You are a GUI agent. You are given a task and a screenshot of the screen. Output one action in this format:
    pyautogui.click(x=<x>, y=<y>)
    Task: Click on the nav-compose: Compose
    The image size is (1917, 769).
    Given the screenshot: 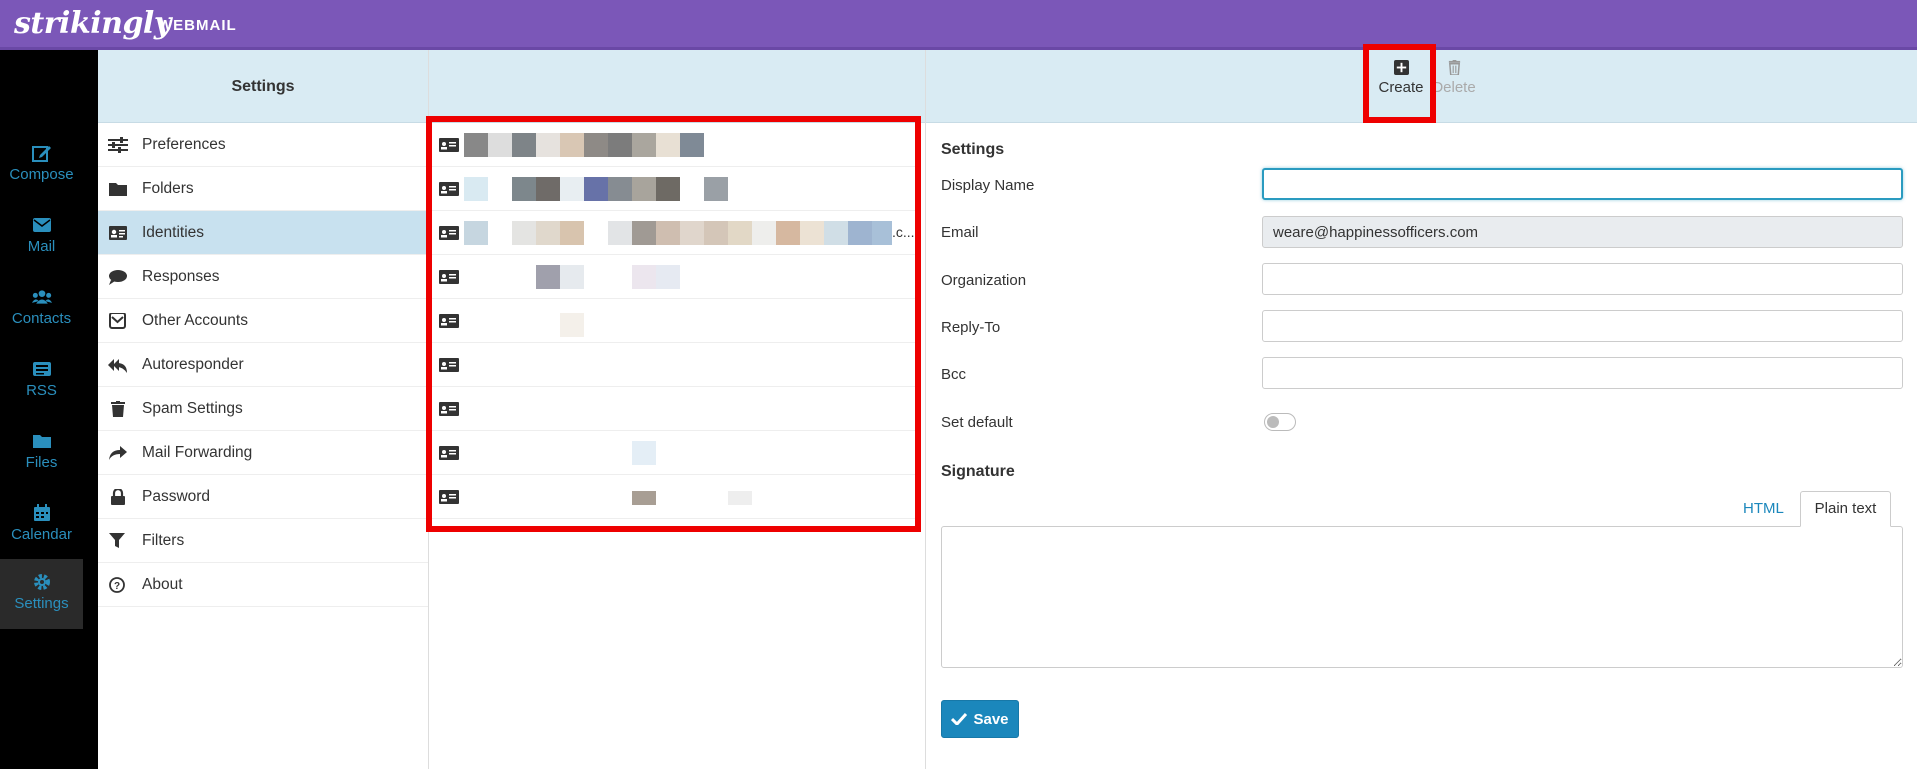 What is the action you would take?
    pyautogui.click(x=41, y=165)
    